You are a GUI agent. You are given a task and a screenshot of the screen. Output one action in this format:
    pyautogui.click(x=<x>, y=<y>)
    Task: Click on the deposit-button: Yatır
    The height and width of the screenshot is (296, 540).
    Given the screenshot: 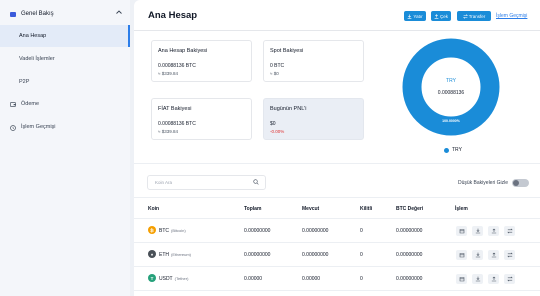 What is the action you would take?
    pyautogui.click(x=415, y=16)
    